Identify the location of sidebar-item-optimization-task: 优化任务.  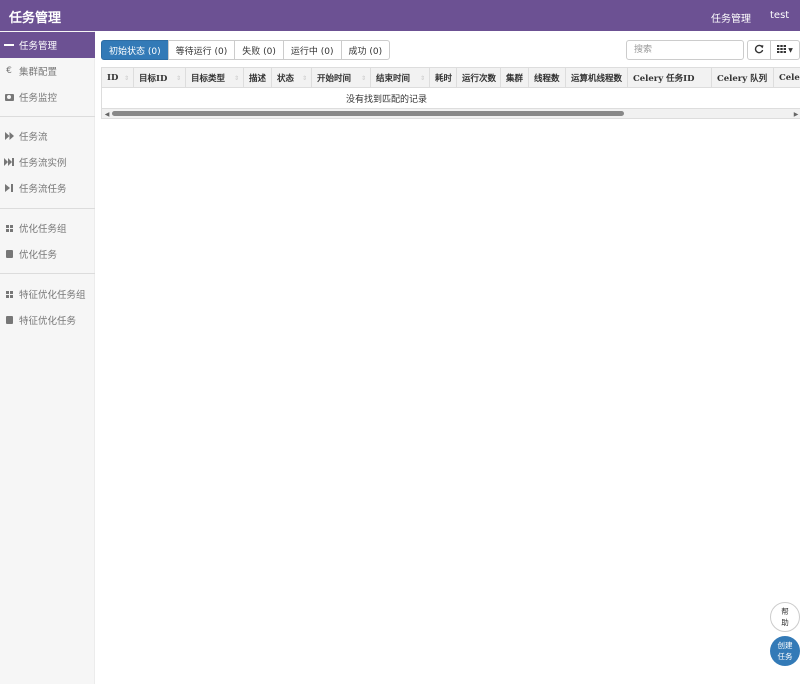
(47, 254).